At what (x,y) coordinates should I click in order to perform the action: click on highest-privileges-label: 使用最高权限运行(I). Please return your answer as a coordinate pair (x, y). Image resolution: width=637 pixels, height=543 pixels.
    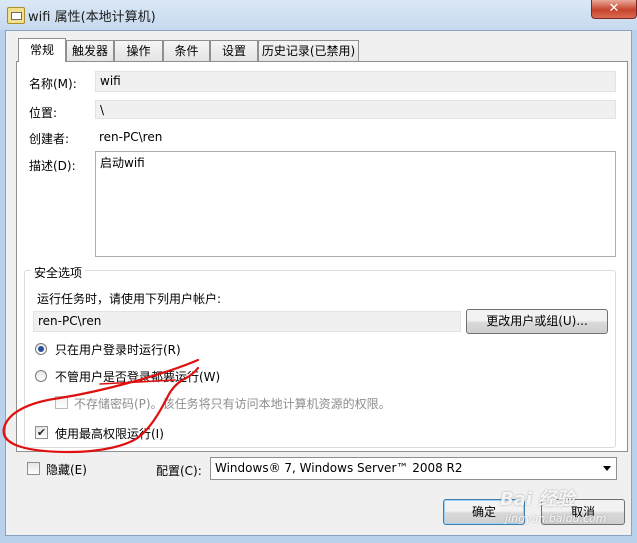
    Looking at the image, I should click on (109, 433).